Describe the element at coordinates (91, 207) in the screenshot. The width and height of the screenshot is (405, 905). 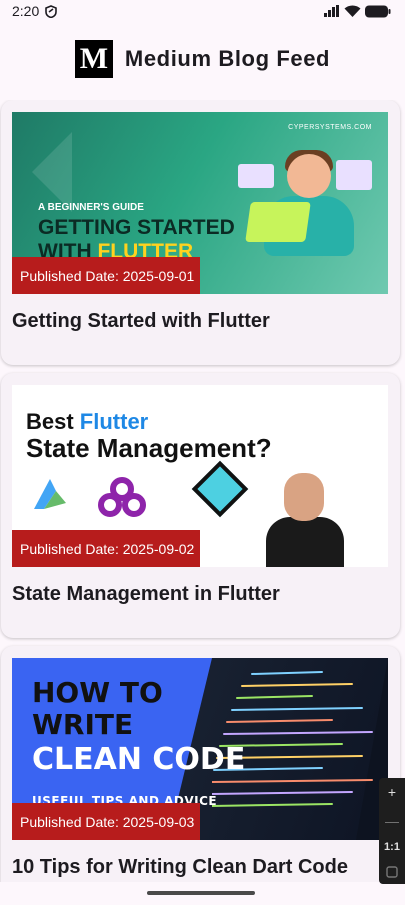
I see `thumbnail-kicker: A BEGINNER'S GUIDE` at that location.